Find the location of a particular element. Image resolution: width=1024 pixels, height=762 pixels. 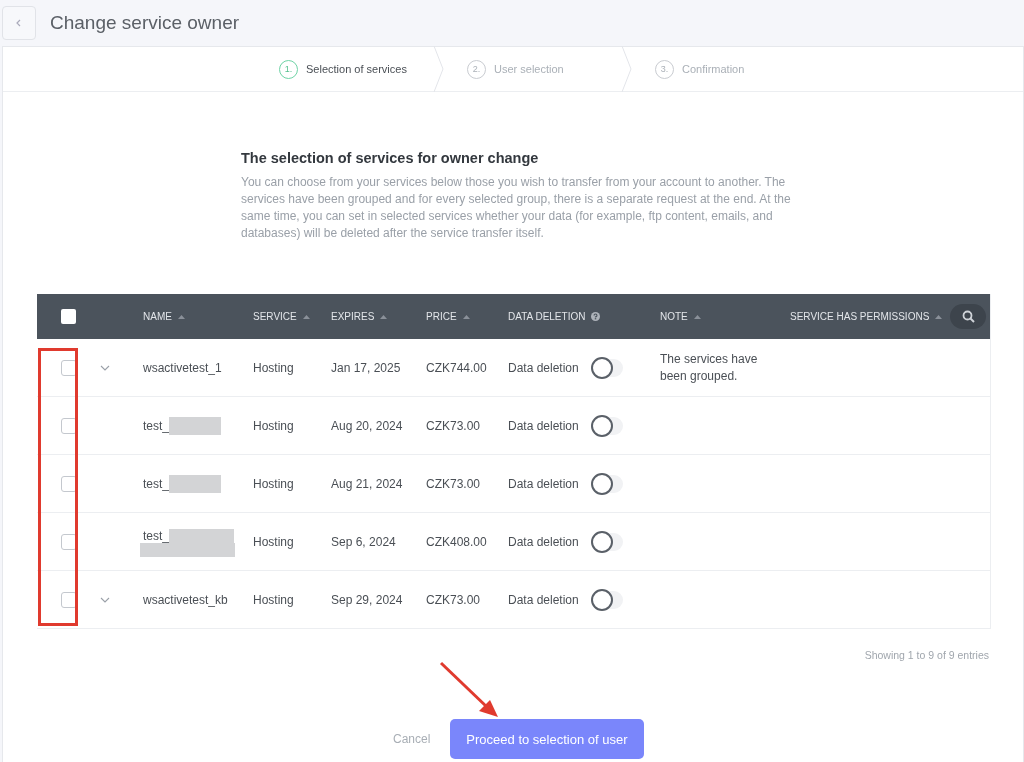

chevron-left-icon is located at coordinates (19, 23).